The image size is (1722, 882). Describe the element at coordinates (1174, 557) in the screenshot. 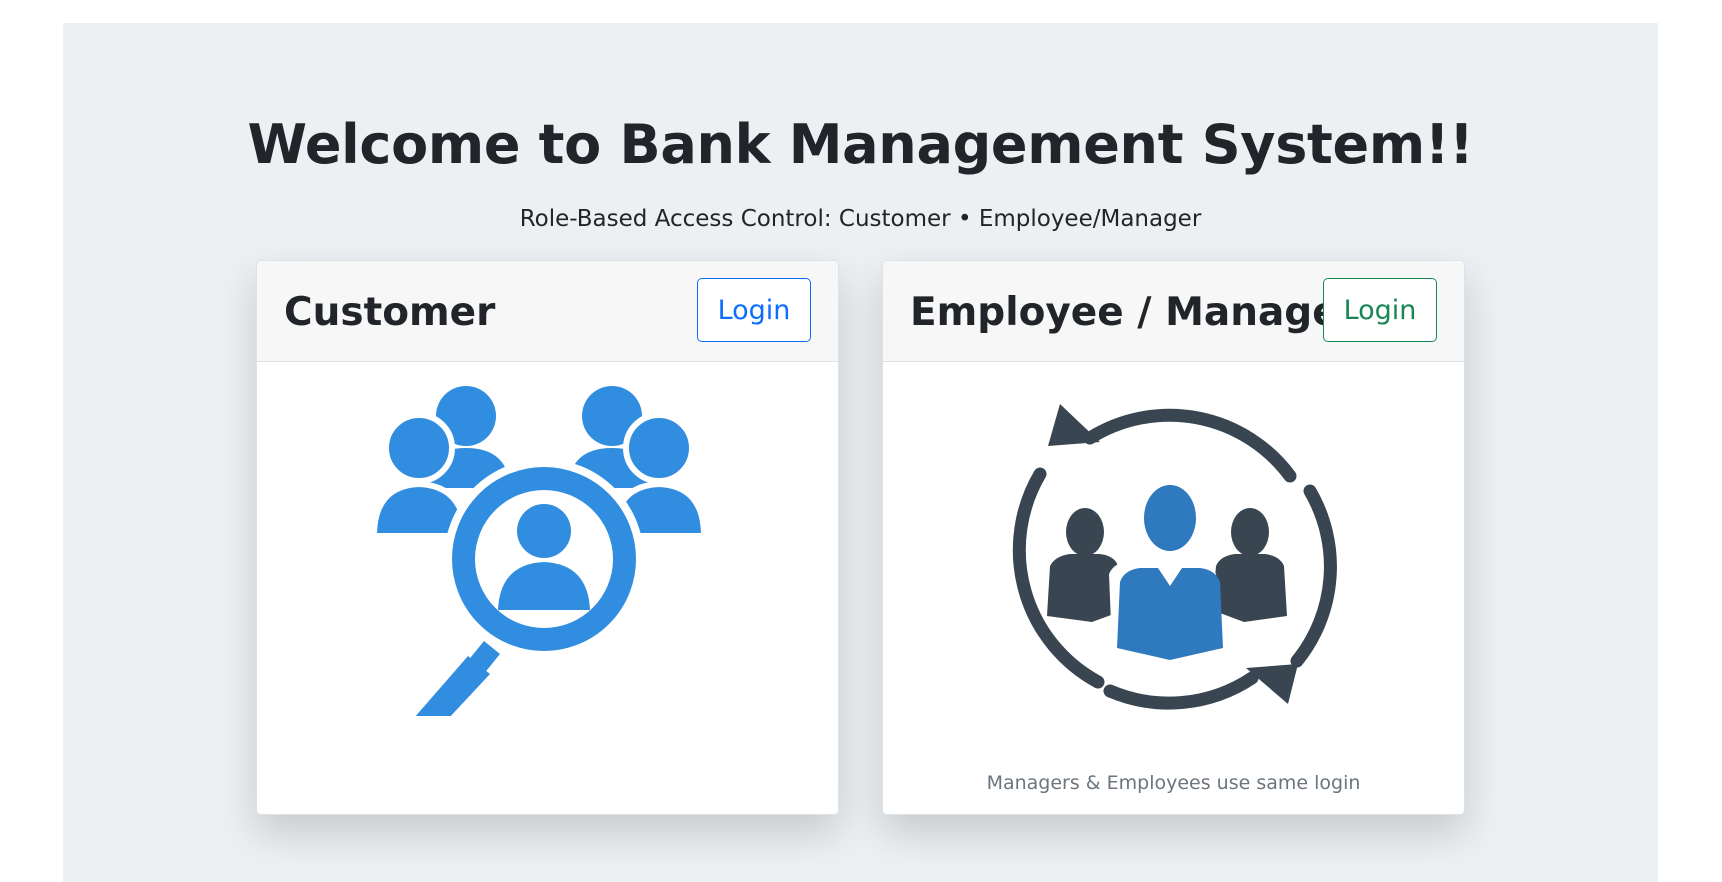

I see `team-cycle-icon` at that location.